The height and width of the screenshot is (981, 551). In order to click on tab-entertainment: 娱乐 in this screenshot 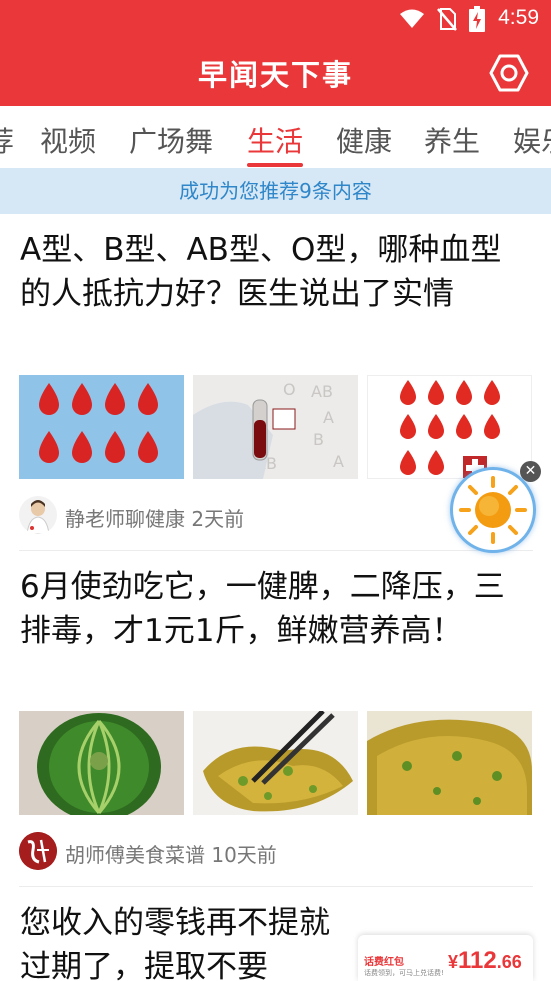, I will do `click(532, 140)`.